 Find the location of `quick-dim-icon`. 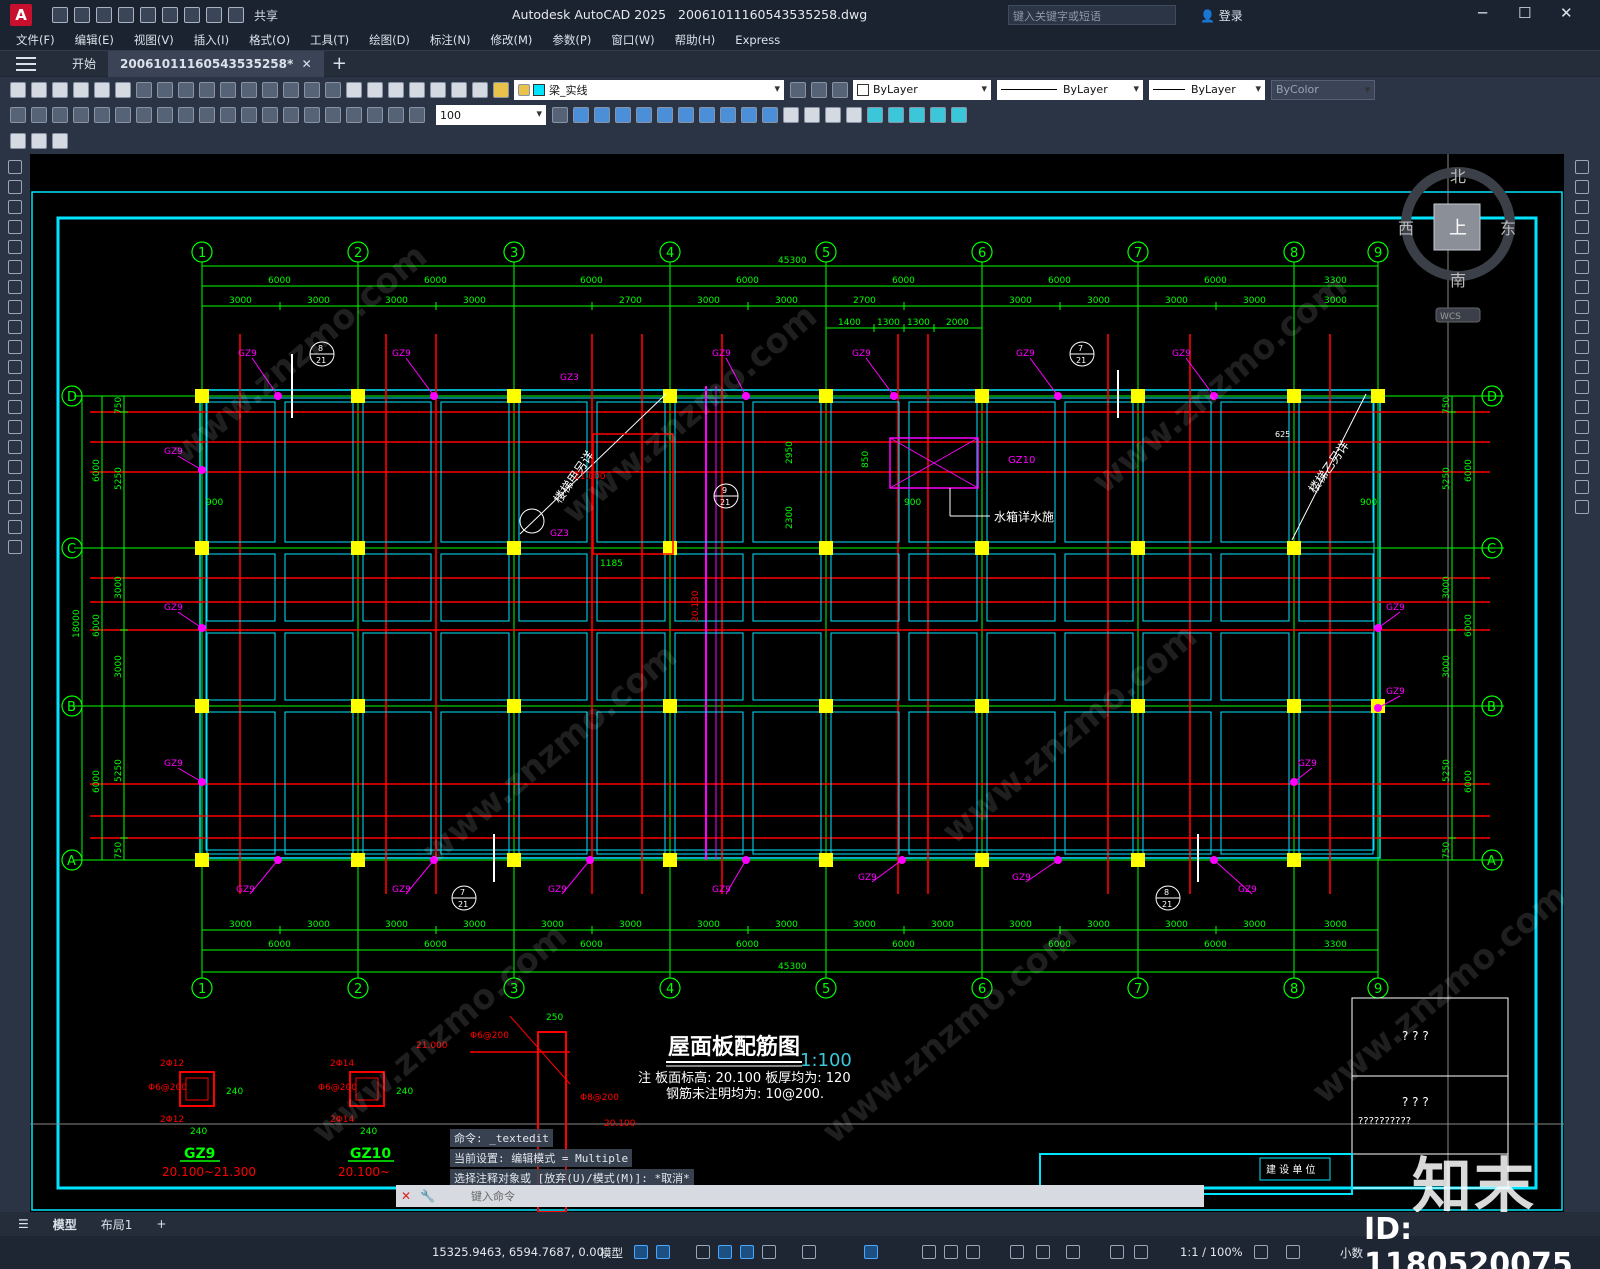

quick-dim-icon is located at coordinates (186, 115).